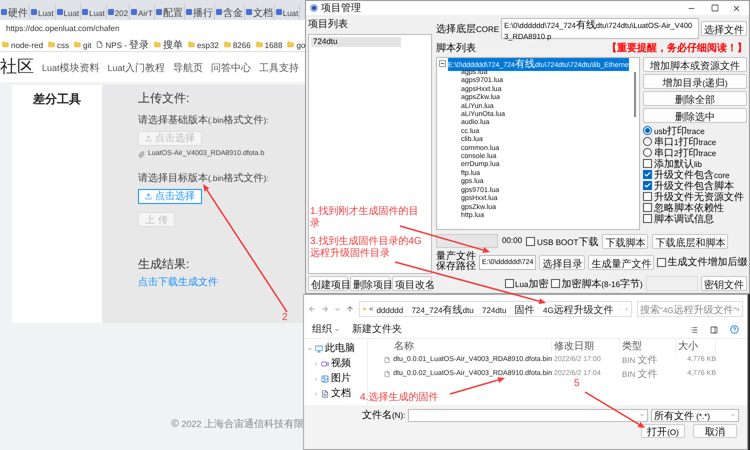 Image resolution: width=750 pixels, height=450 pixels. I want to click on column-header: 修改日期, so click(586, 346).